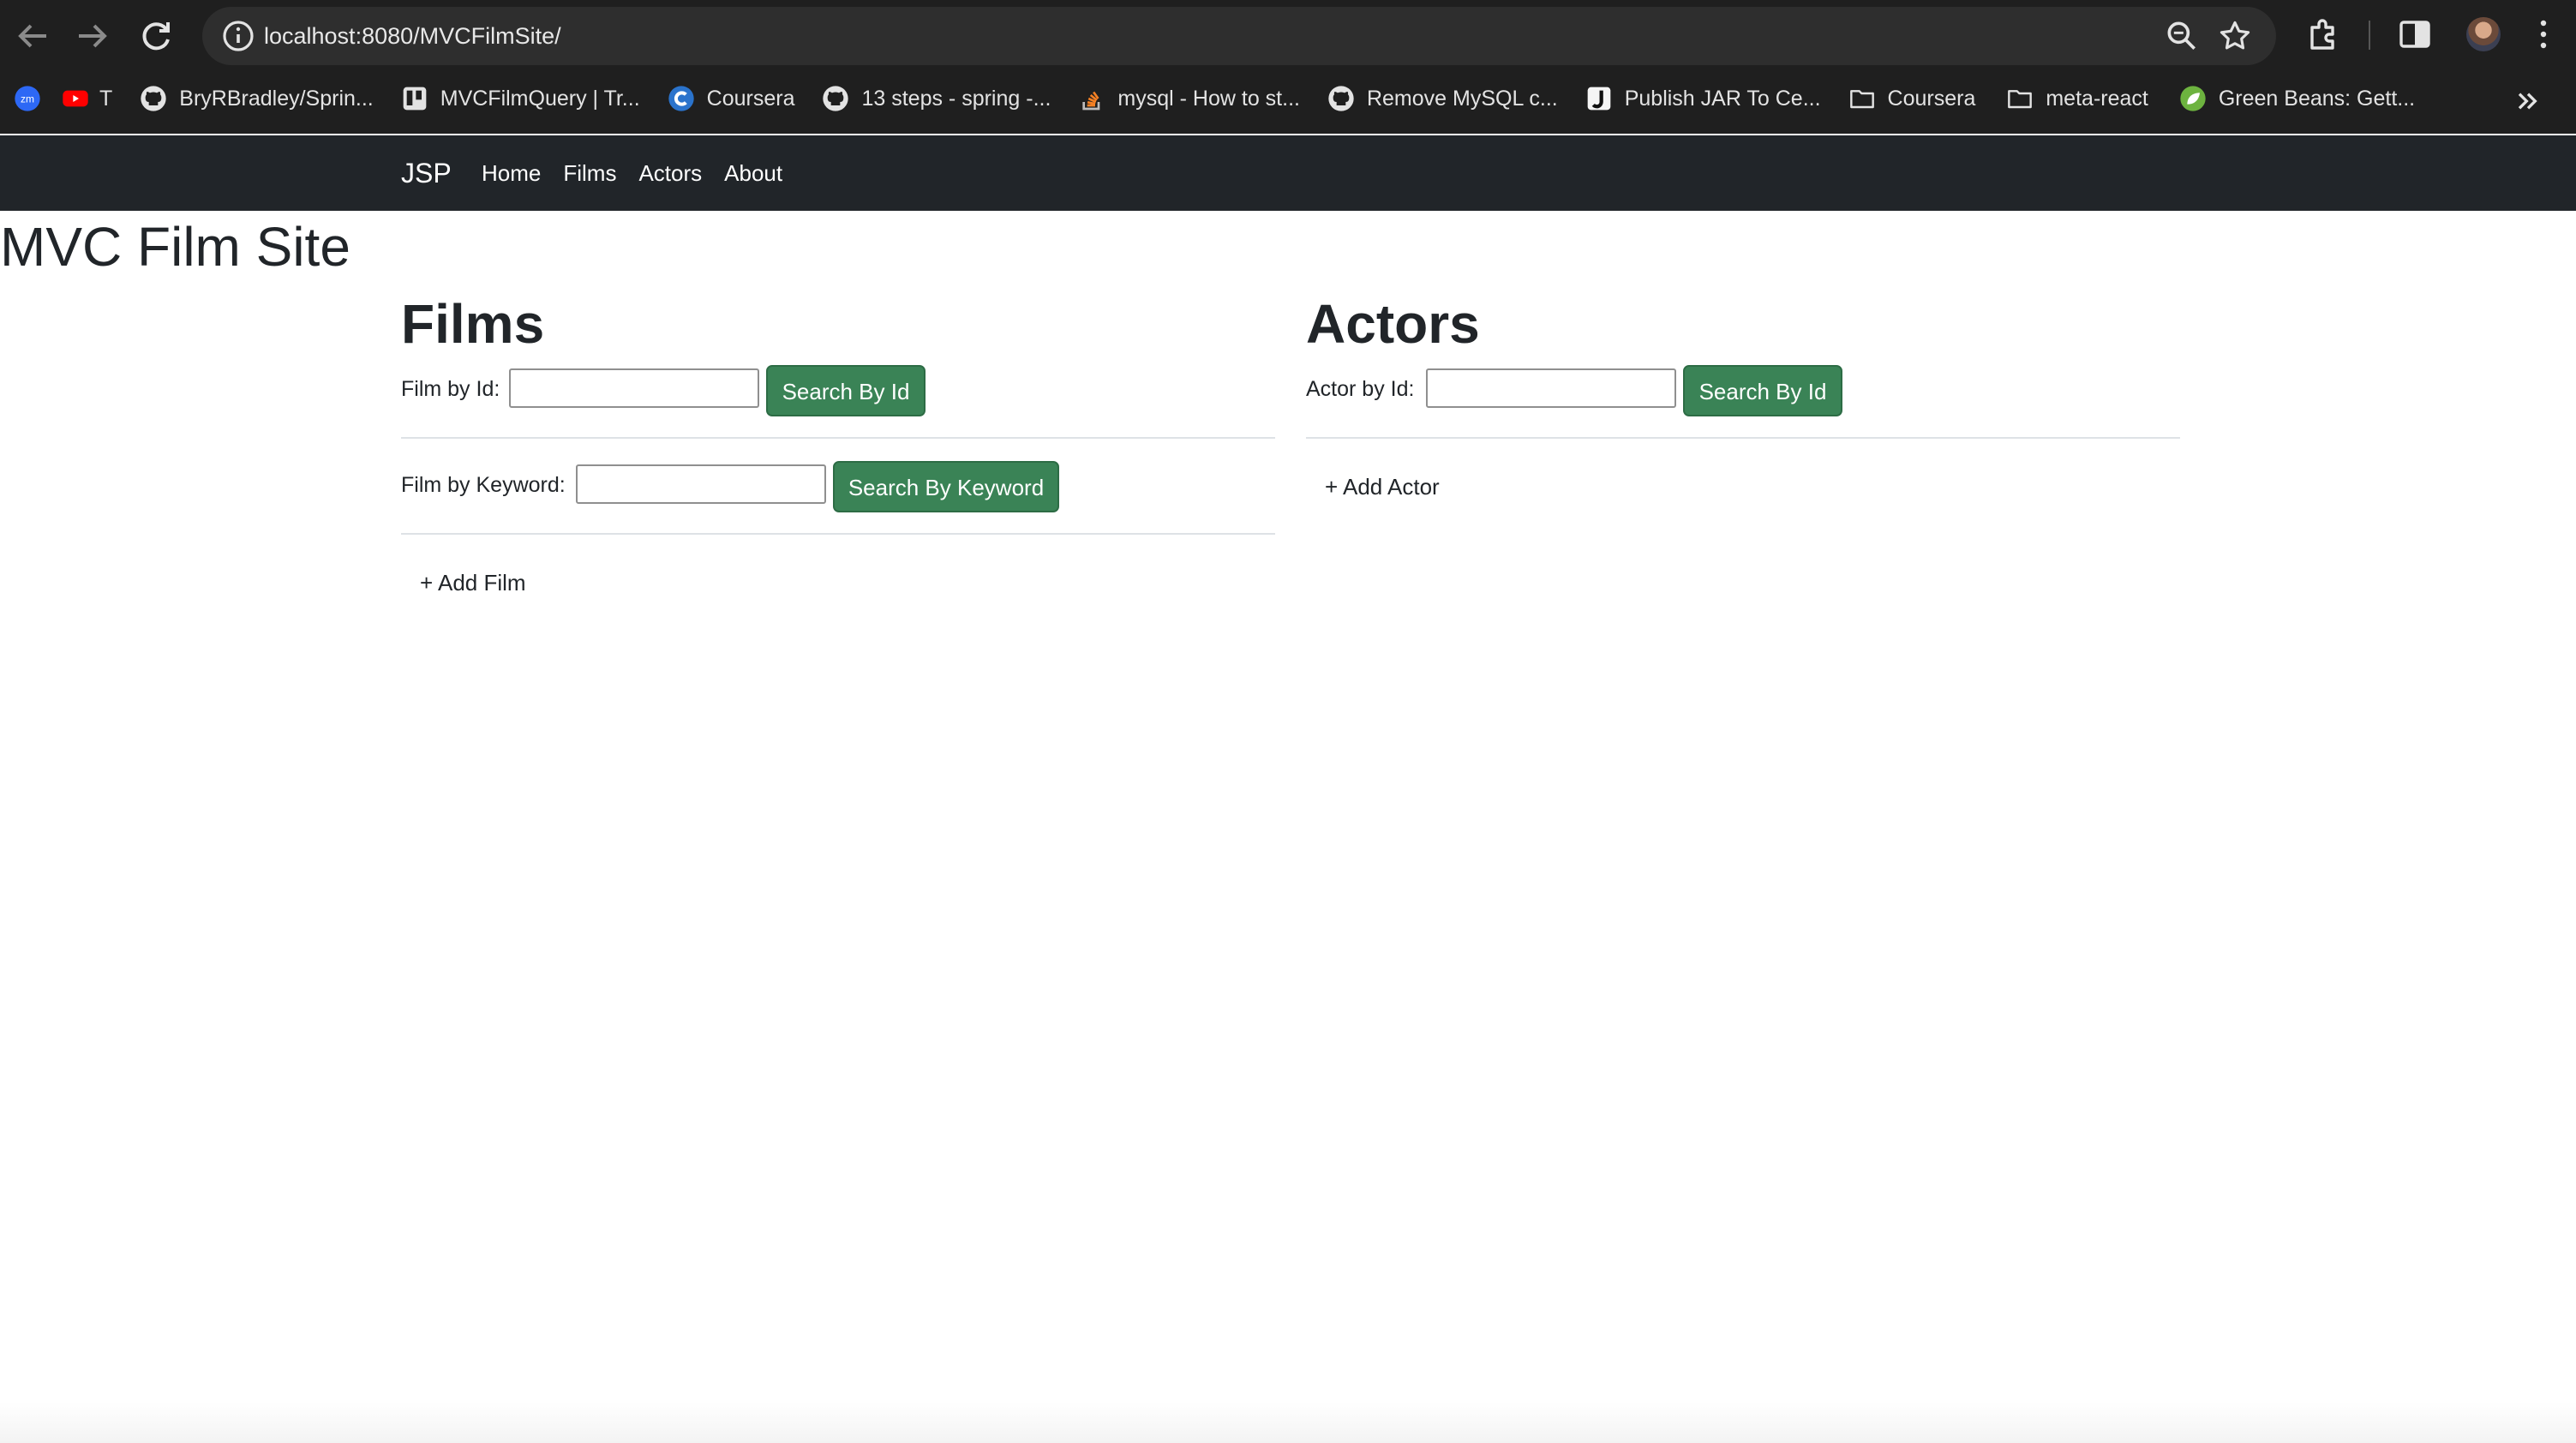 The image size is (2576, 1443). I want to click on bookmark-folder-meta-react: meta-react, so click(2077, 98).